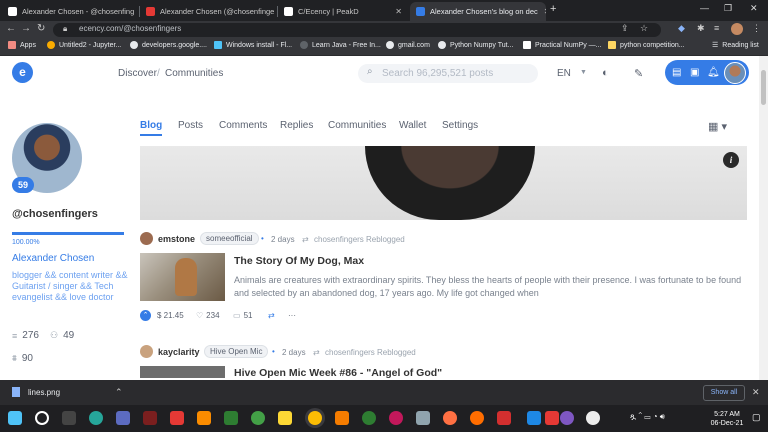 This screenshot has width=768, height=432. What do you see at coordinates (190, 125) in the screenshot?
I see `tab-posts: Posts` at bounding box center [190, 125].